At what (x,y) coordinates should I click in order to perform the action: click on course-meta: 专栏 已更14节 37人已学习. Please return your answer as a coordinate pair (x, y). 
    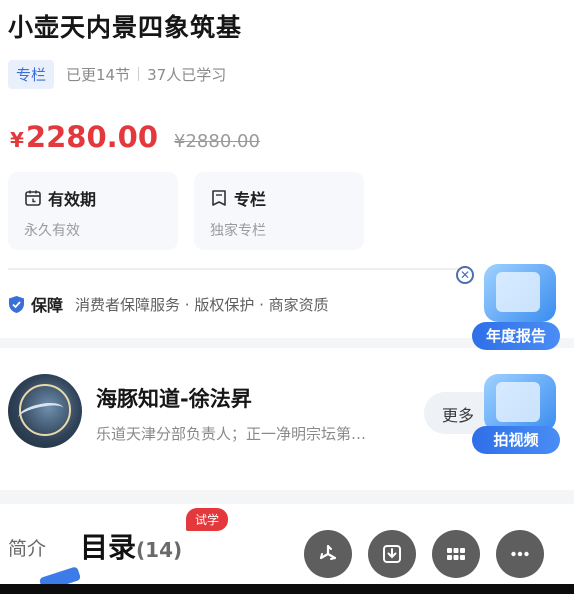
    Looking at the image, I should click on (117, 74).